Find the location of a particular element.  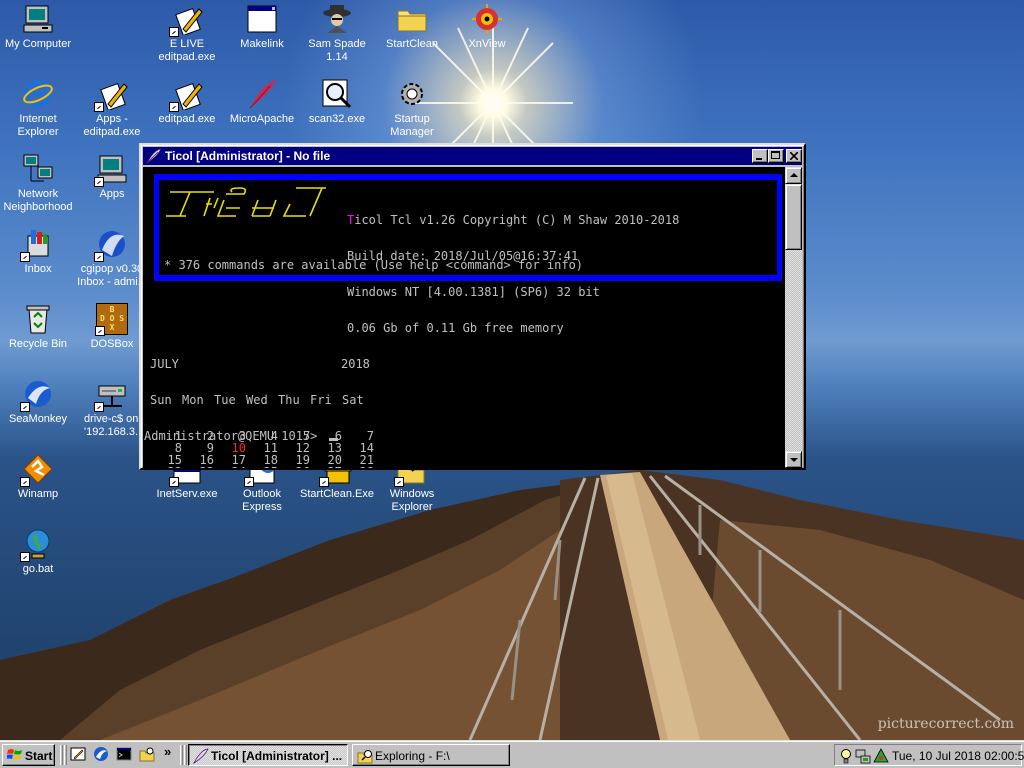

globe-icon is located at coordinates (37, 545).